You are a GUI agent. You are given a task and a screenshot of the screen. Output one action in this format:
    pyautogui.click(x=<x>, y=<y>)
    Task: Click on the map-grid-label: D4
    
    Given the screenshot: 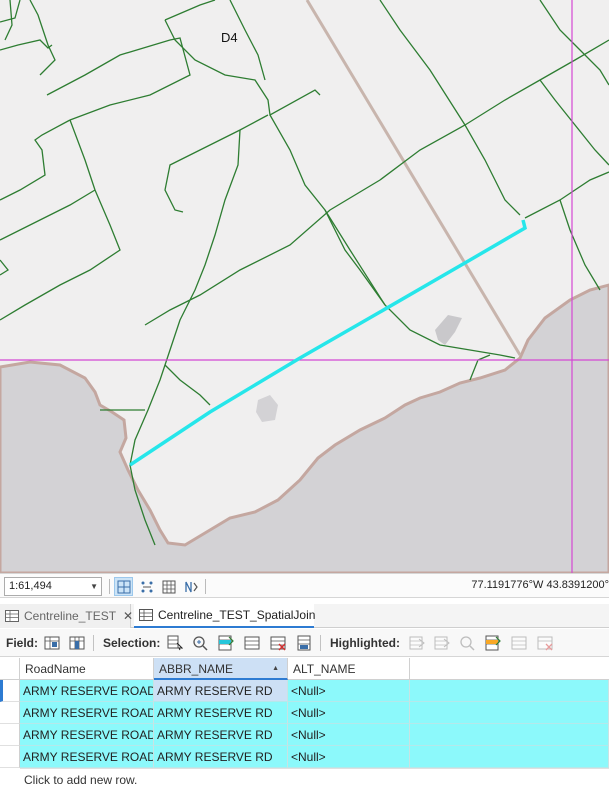 What is the action you would take?
    pyautogui.click(x=229, y=37)
    